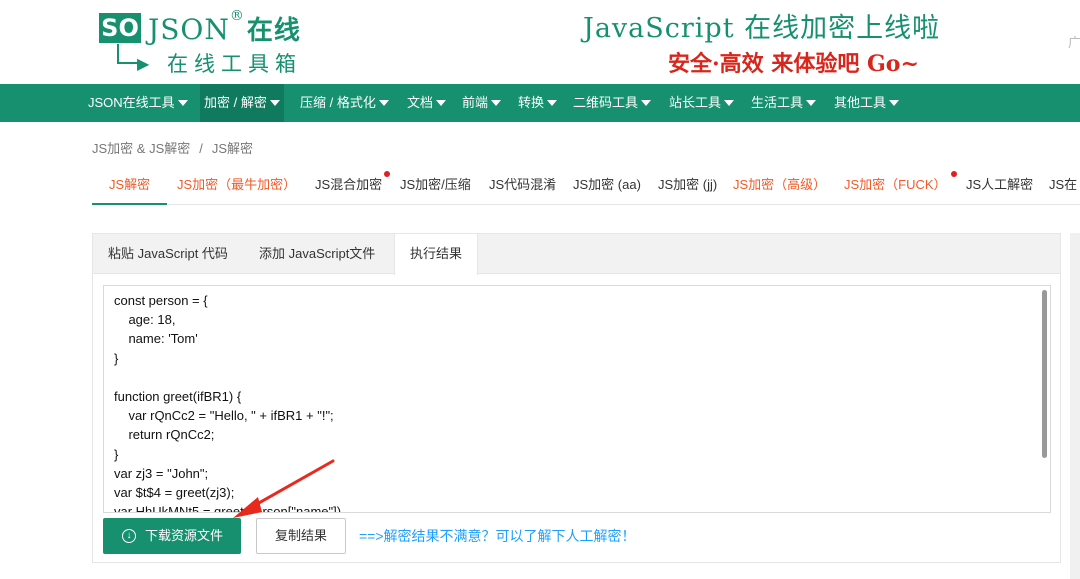  Describe the element at coordinates (576, 254) in the screenshot. I see `panel-tab-bar: 粘贴 JavaScript 代码 添加 JavaScript文件 执行结果` at that location.